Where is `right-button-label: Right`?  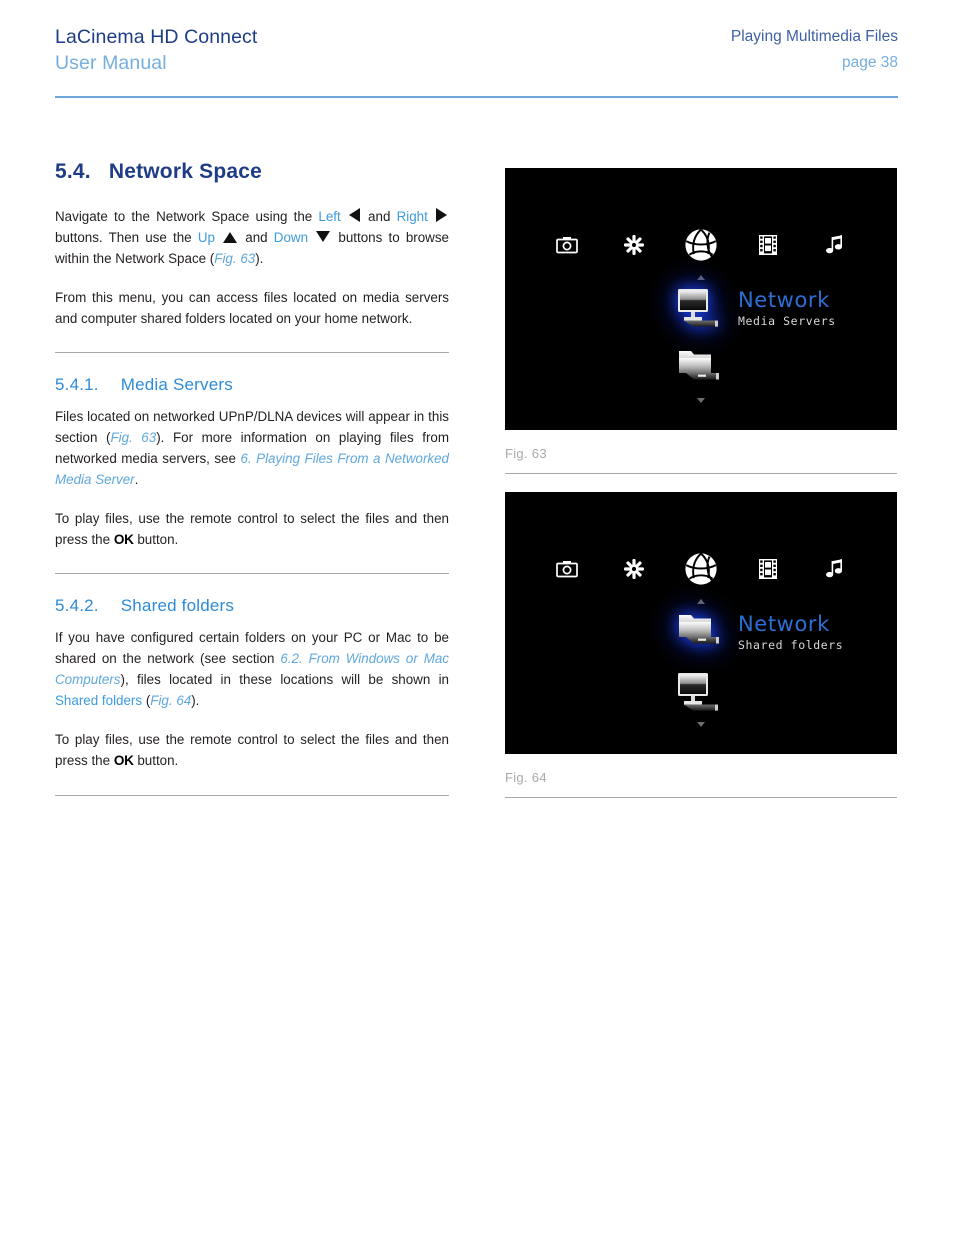
right-button-label: Right is located at coordinates (412, 216).